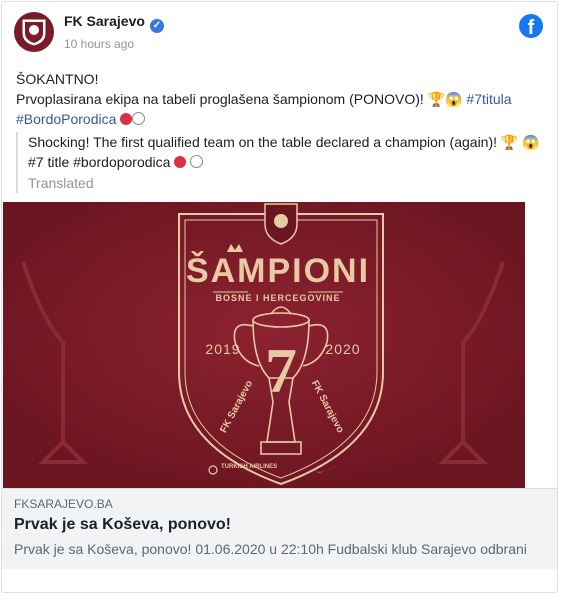 The width and height of the screenshot is (581, 608). I want to click on translated-label: Translated, so click(291, 183).